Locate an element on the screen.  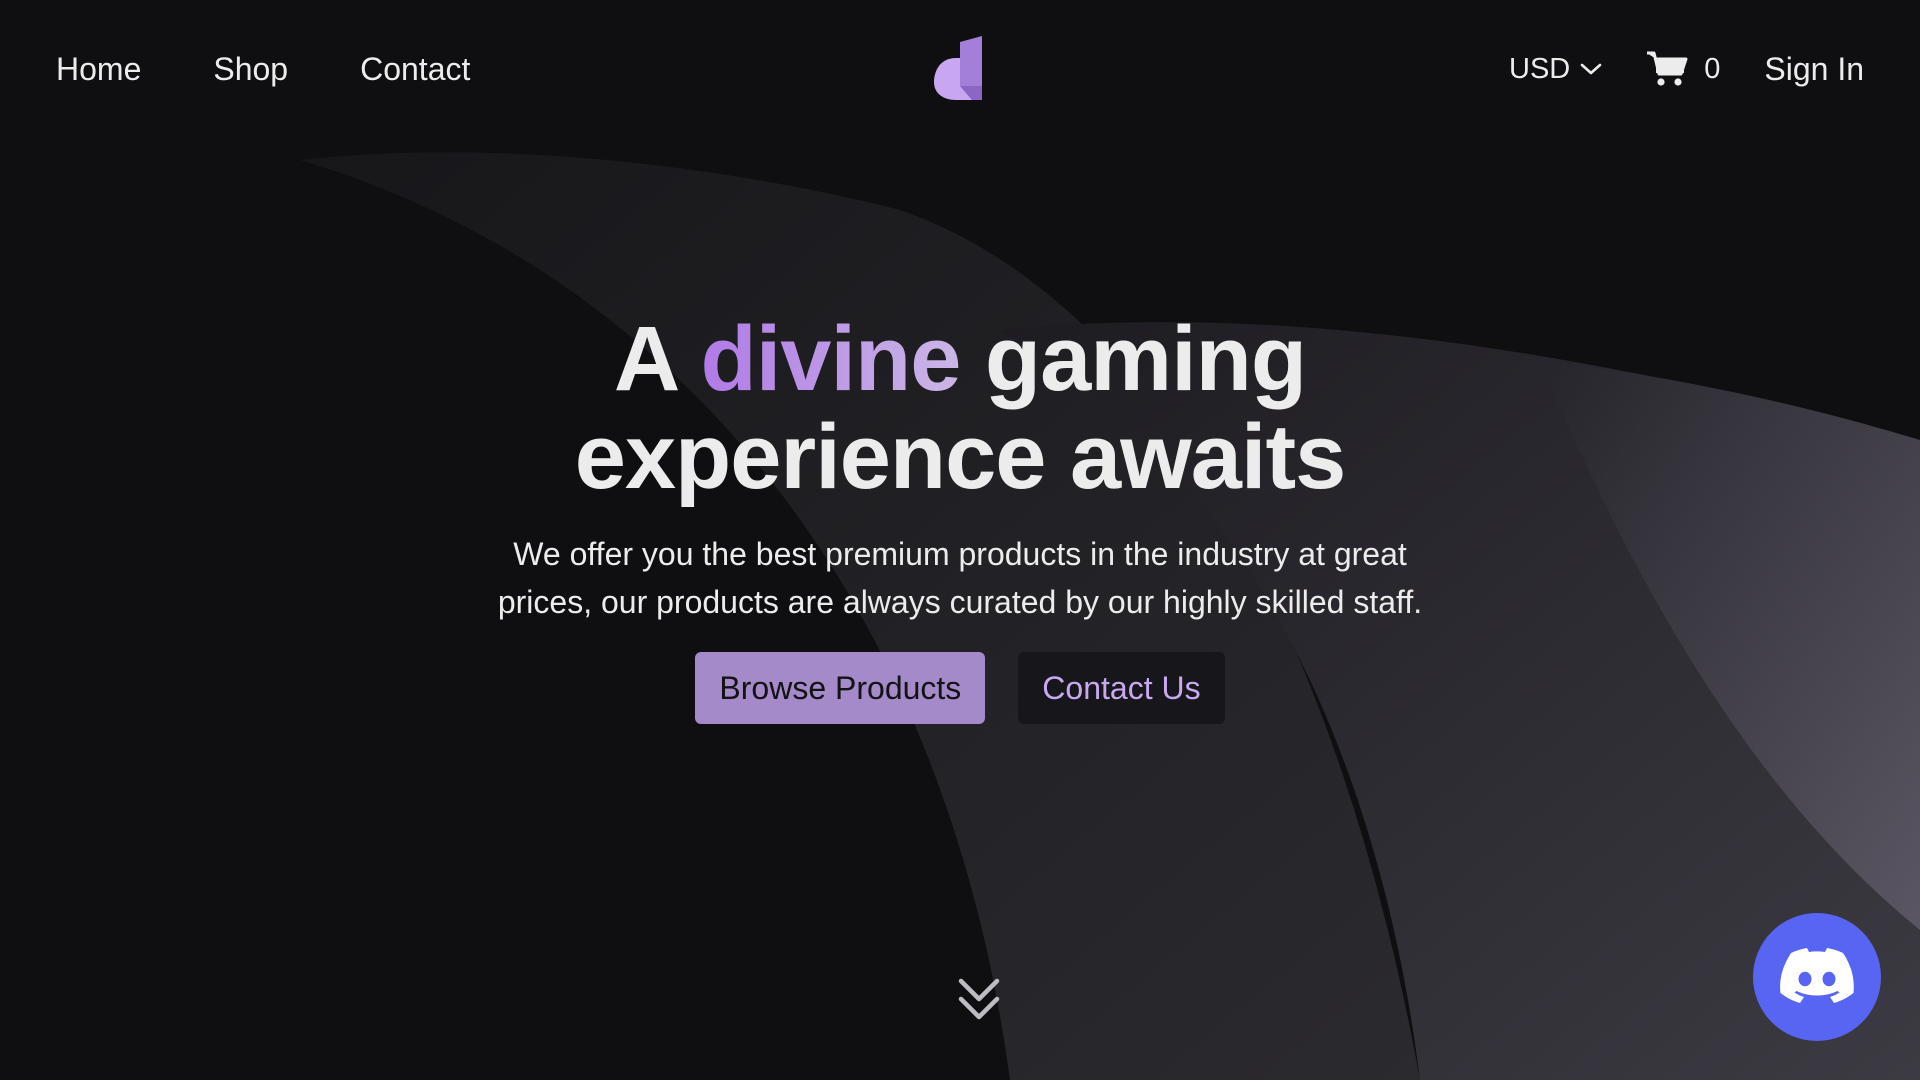
nav-actions: USD 0 Sign In is located at coordinates (1686, 69).